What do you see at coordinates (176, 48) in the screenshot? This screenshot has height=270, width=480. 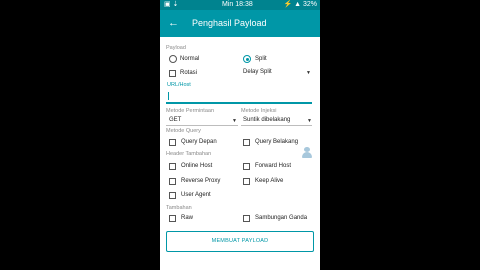 I see `payload-section-label: Payload` at bounding box center [176, 48].